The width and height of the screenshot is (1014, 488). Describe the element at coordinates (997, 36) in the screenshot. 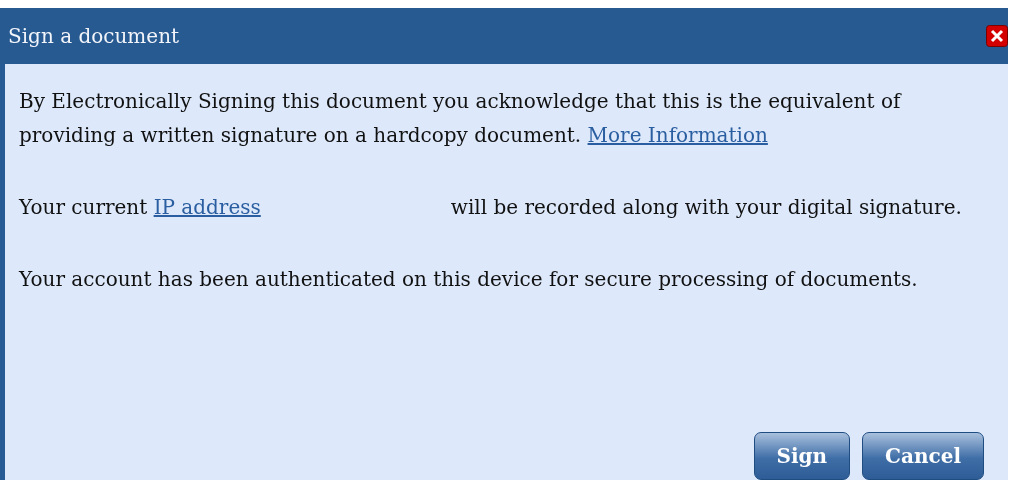

I see `close-icon` at that location.